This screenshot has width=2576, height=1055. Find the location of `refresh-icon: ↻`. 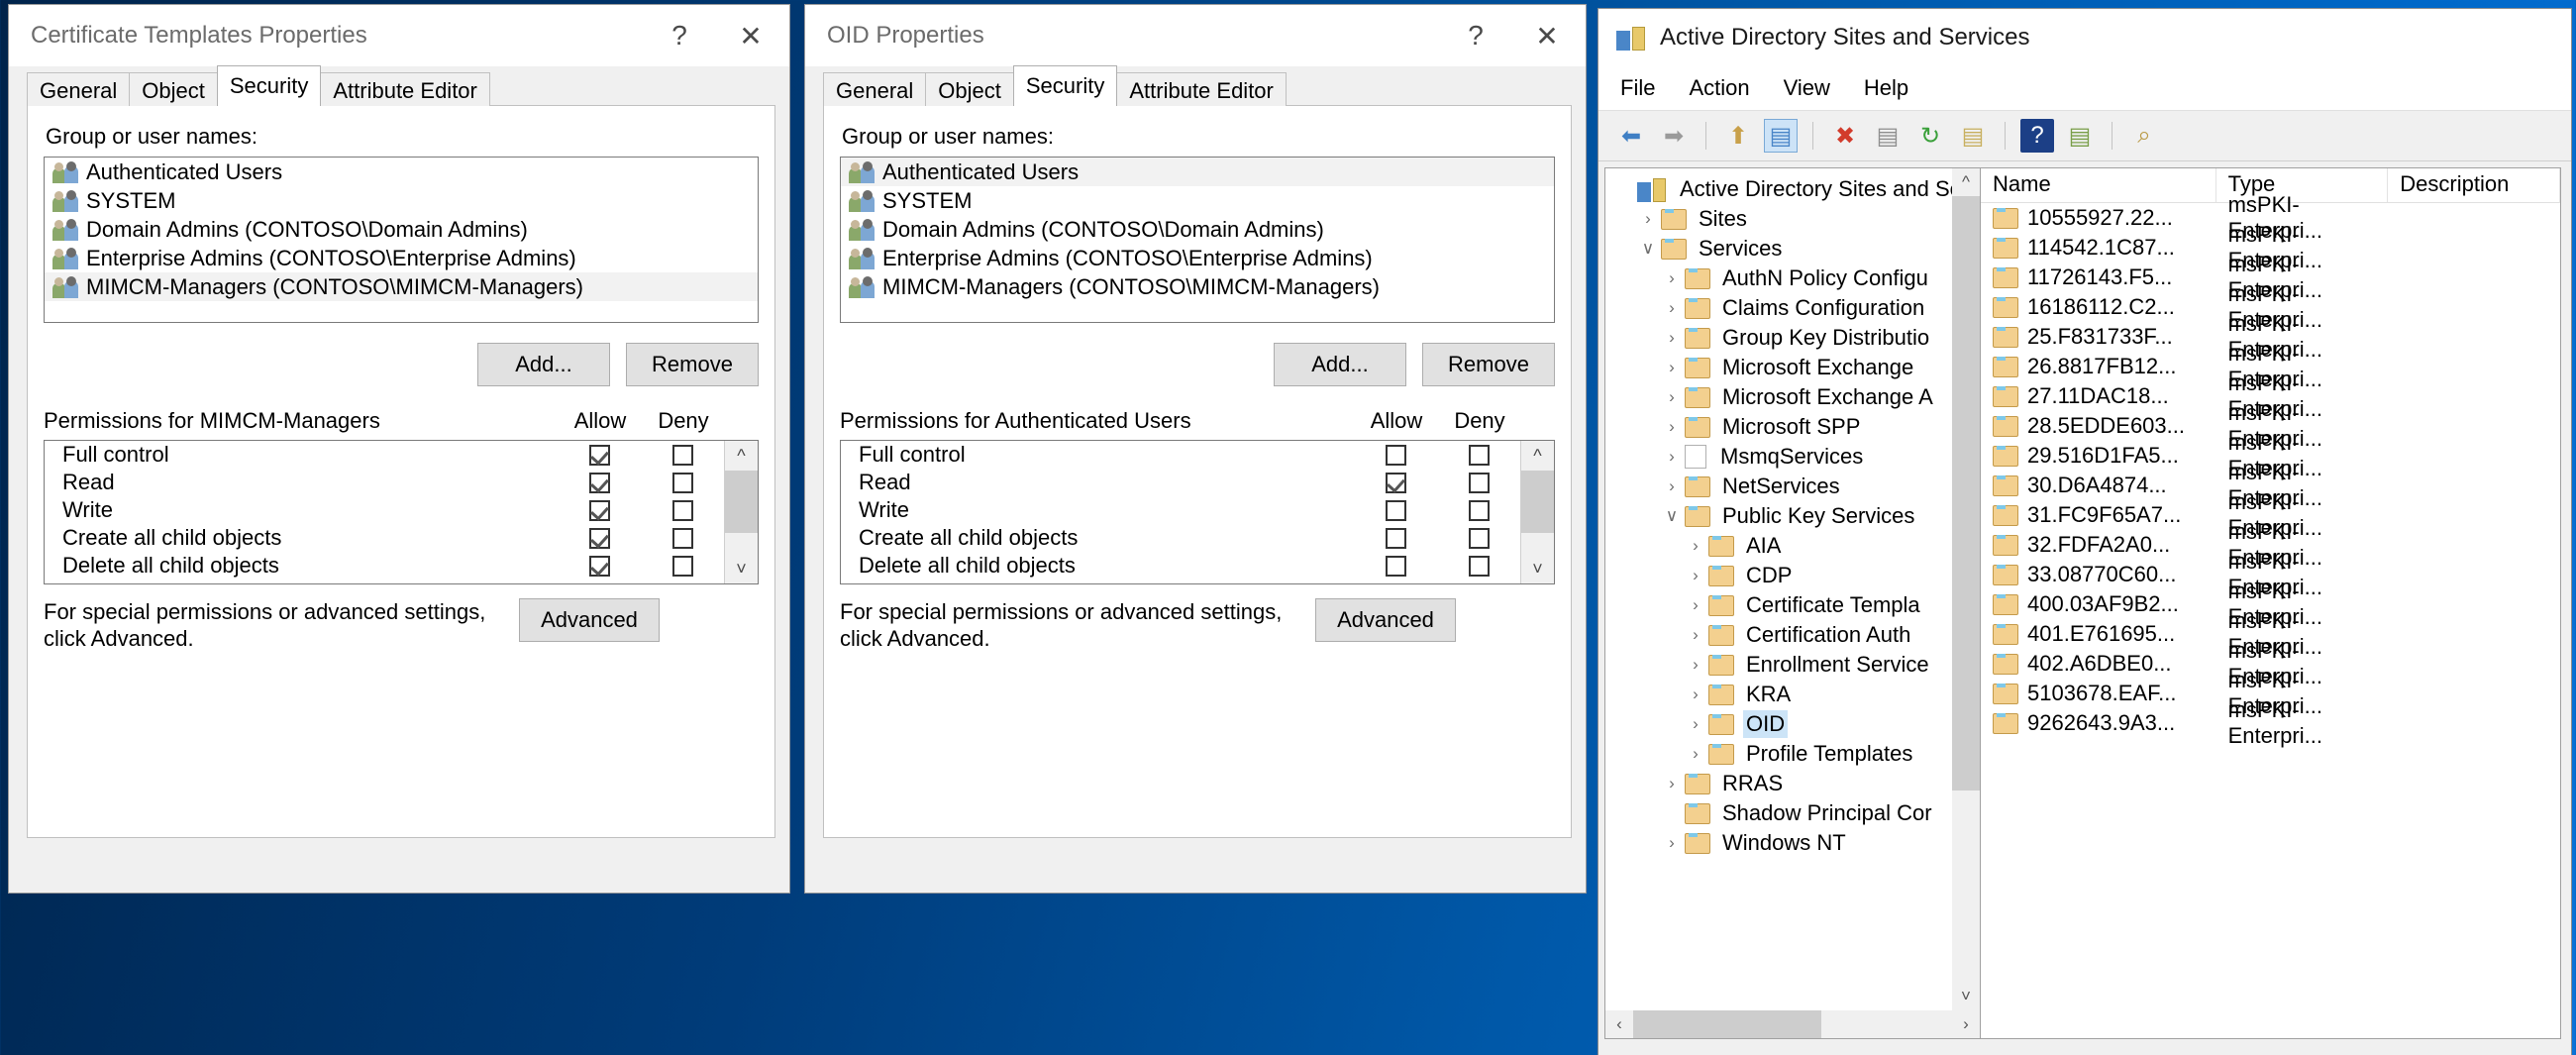

refresh-icon: ↻ is located at coordinates (1930, 136).